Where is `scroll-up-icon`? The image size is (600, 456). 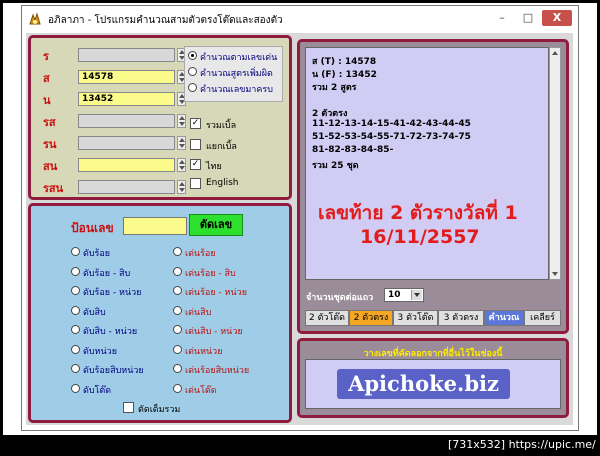
scroll-up-icon is located at coordinates (555, 53).